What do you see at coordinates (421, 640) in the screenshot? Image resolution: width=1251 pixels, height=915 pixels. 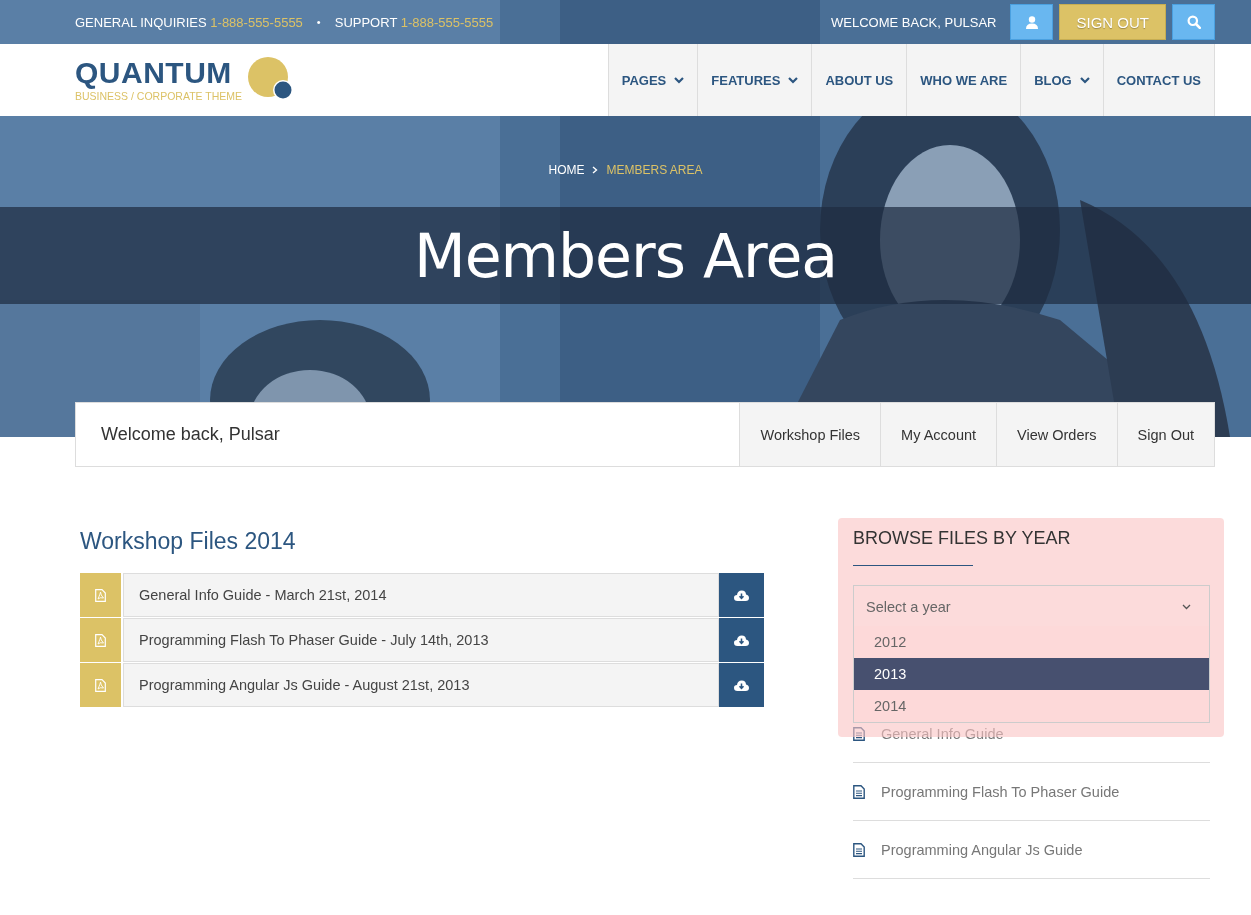 I see `file-name: Programming Flash To Phaser Guide - July 14th, 2013` at bounding box center [421, 640].